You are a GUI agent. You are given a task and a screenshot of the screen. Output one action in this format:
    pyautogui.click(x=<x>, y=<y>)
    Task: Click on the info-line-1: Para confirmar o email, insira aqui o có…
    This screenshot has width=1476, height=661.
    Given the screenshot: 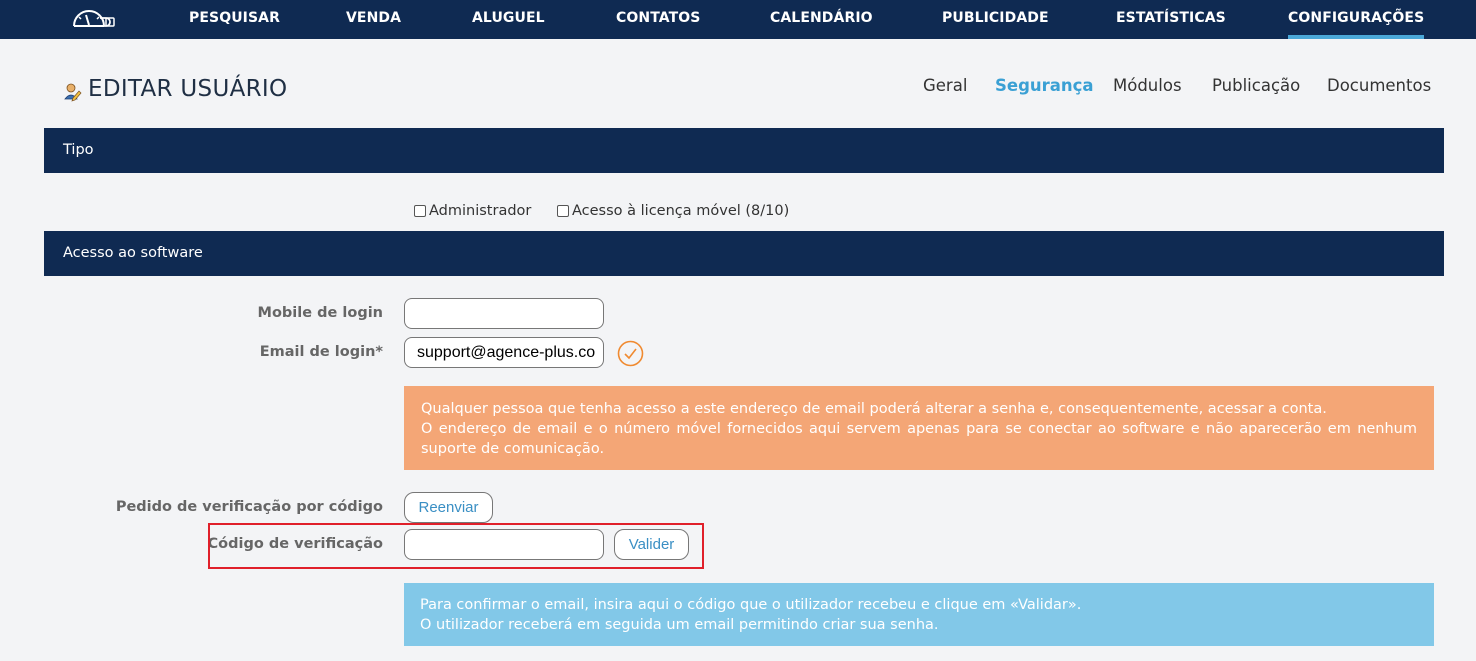 What is the action you would take?
    pyautogui.click(x=751, y=605)
    